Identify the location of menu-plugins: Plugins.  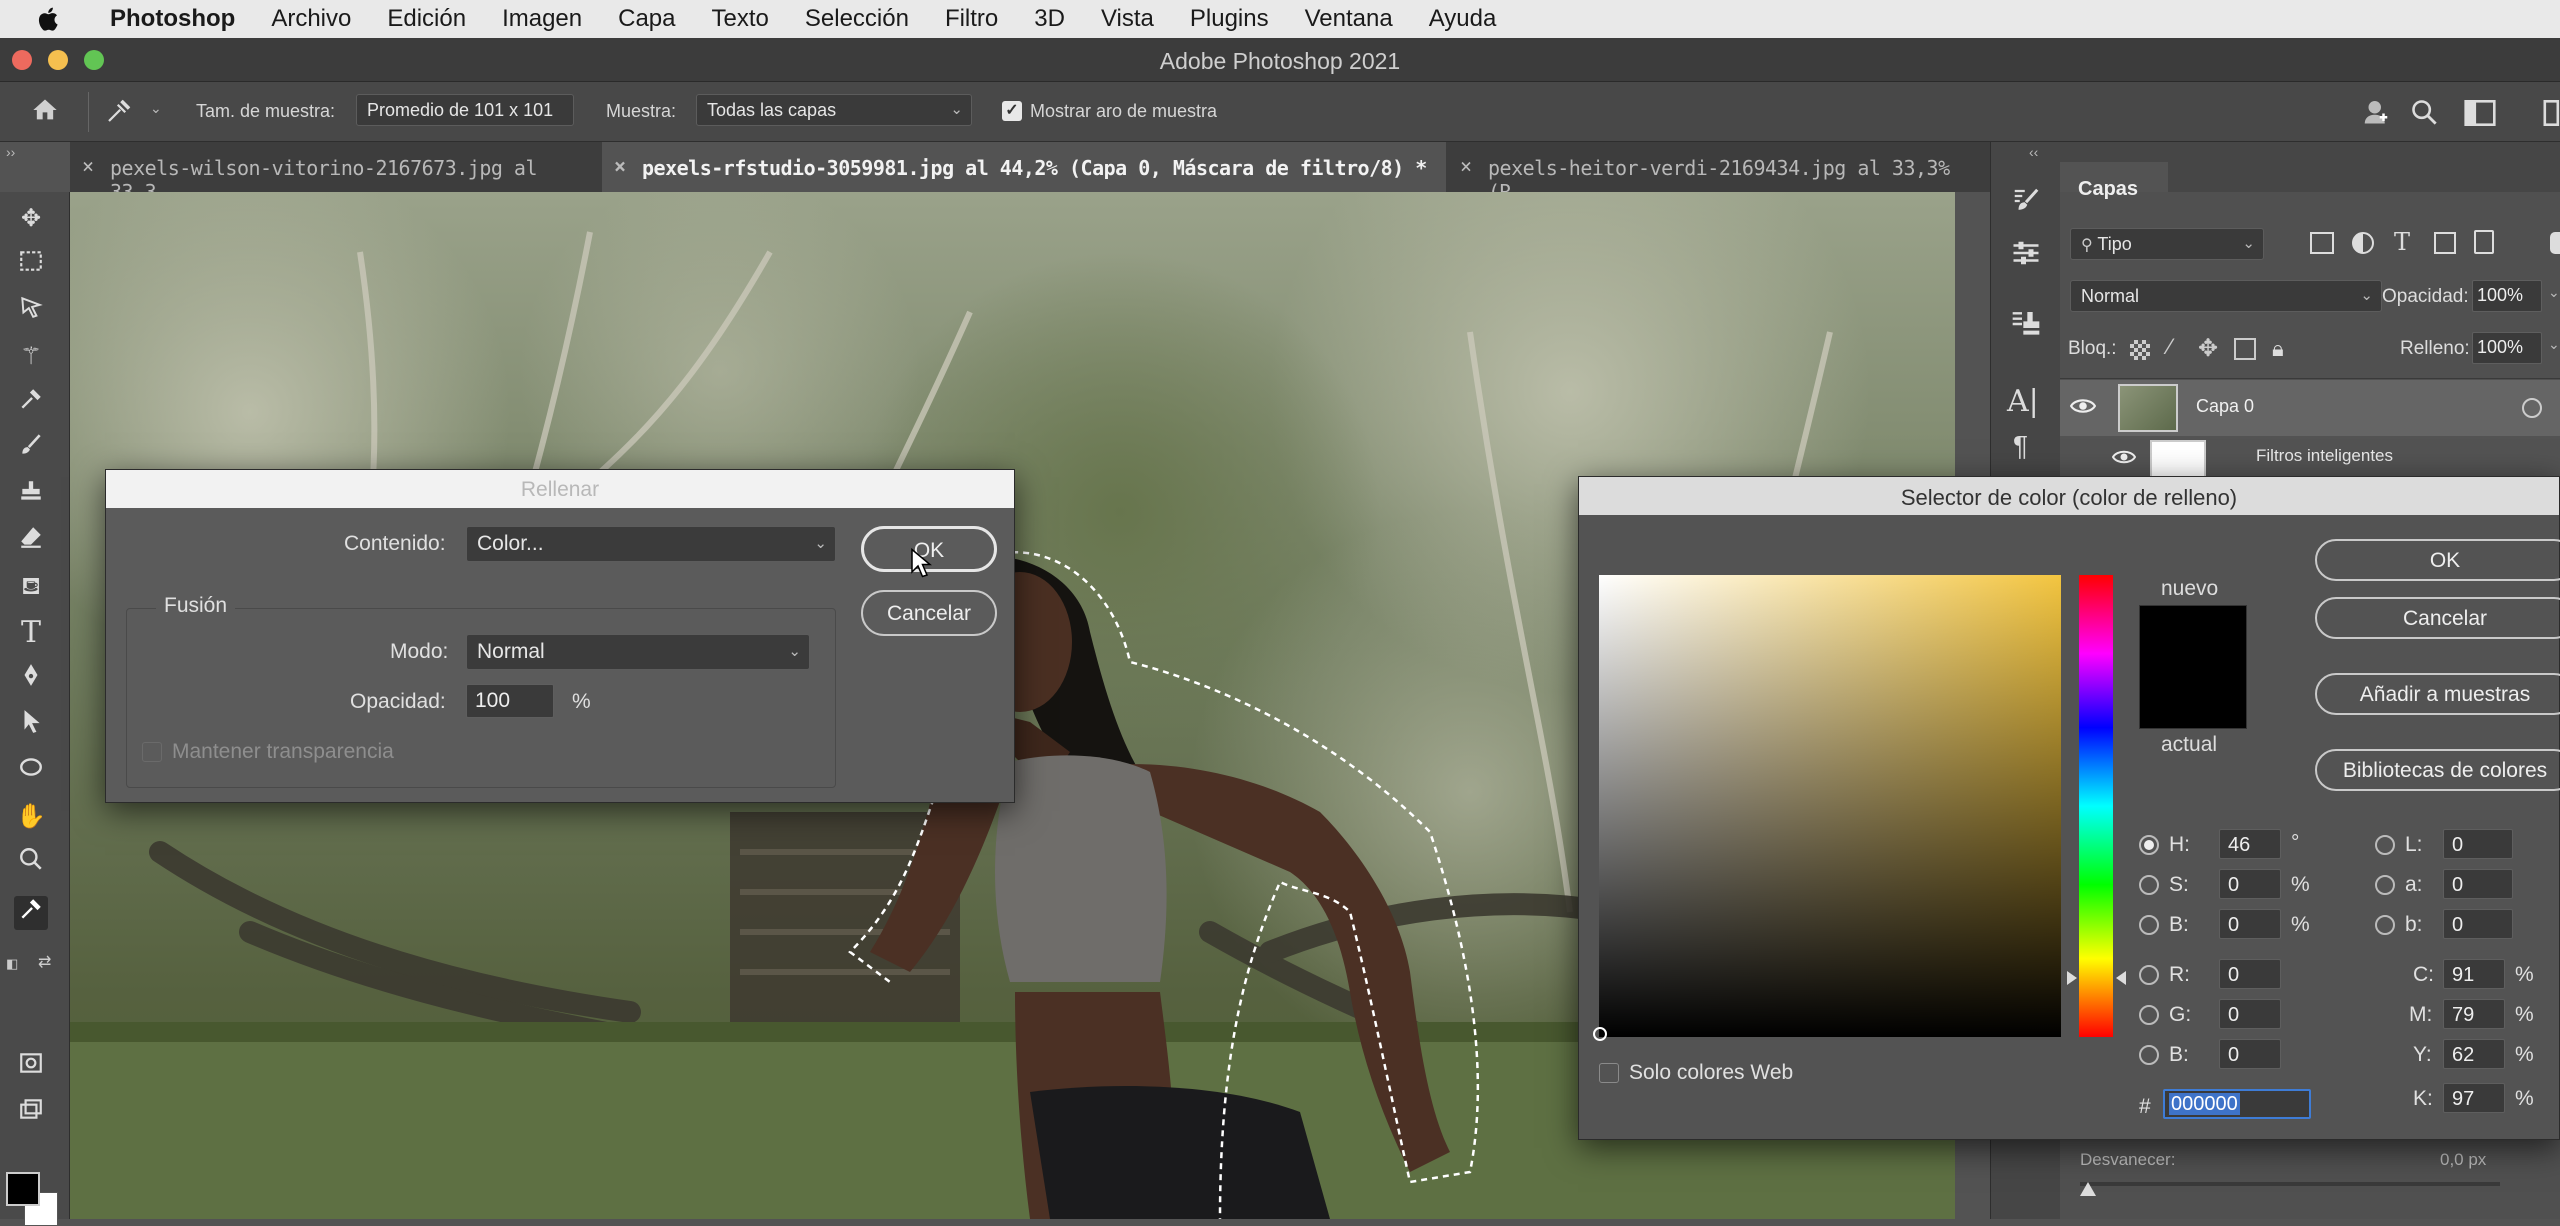
(1229, 19).